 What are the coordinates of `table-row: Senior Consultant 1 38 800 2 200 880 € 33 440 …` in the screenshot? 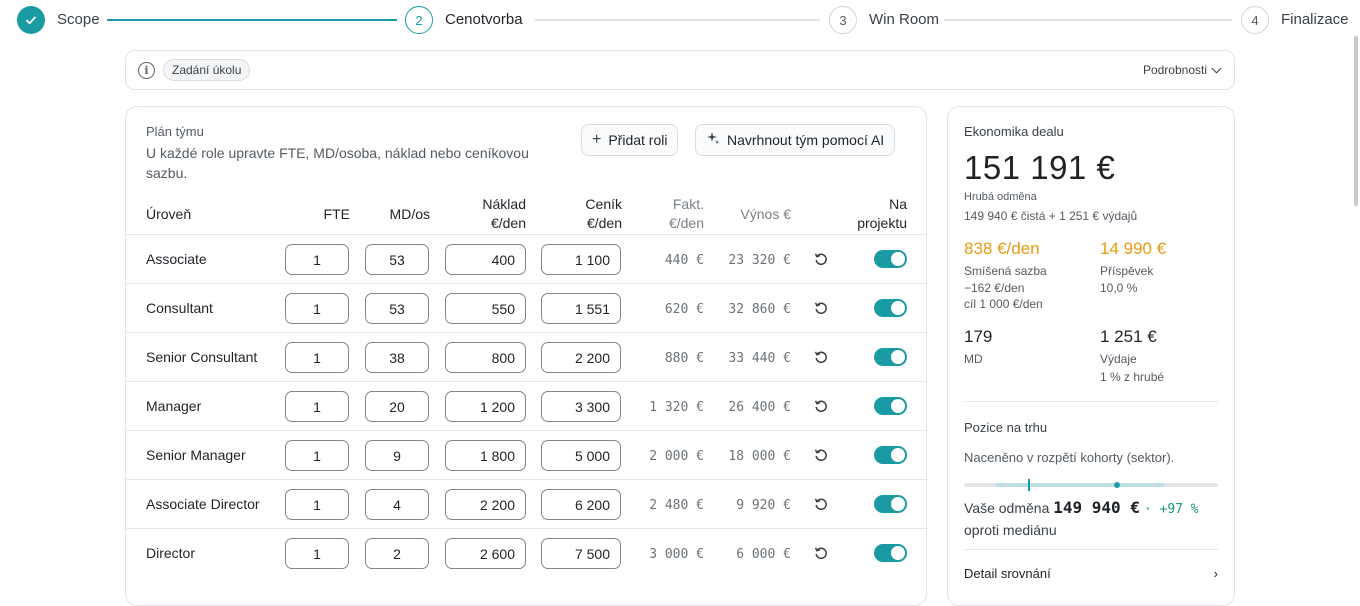 It's located at (526, 356).